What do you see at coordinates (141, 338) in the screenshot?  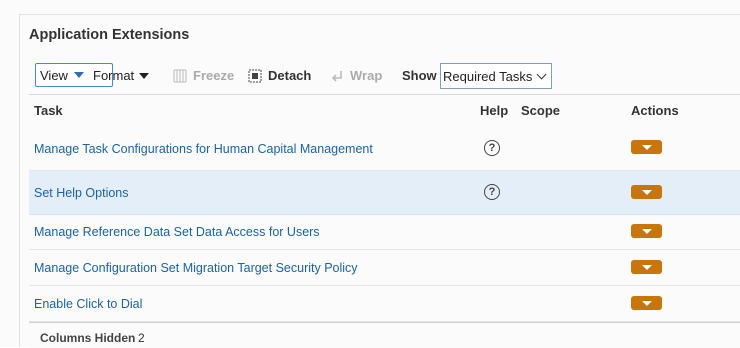 I see `columns-hidden-count: 2` at bounding box center [141, 338].